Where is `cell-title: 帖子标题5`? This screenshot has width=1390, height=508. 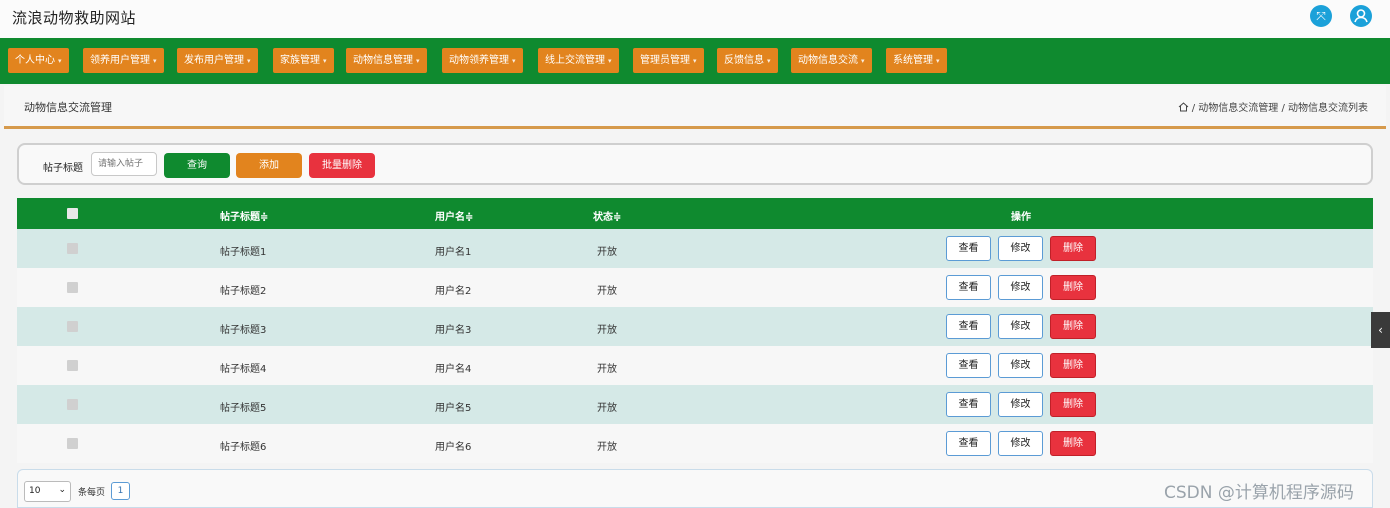 cell-title: 帖子标题5 is located at coordinates (243, 408).